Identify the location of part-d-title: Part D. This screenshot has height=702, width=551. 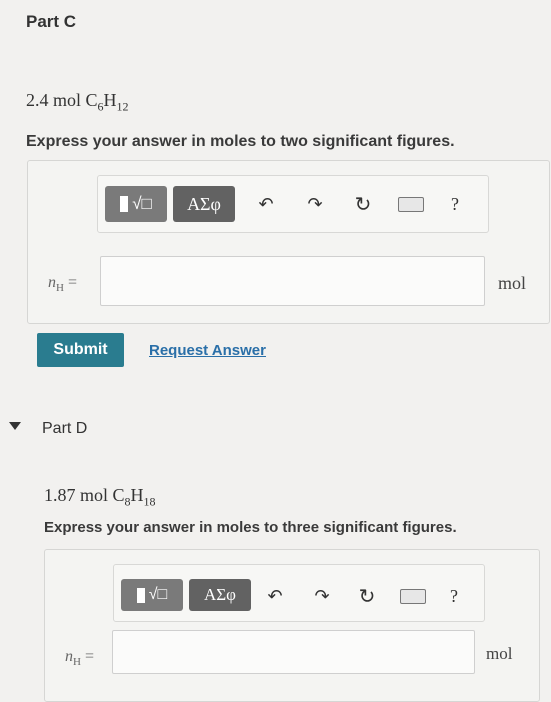
(64, 429).